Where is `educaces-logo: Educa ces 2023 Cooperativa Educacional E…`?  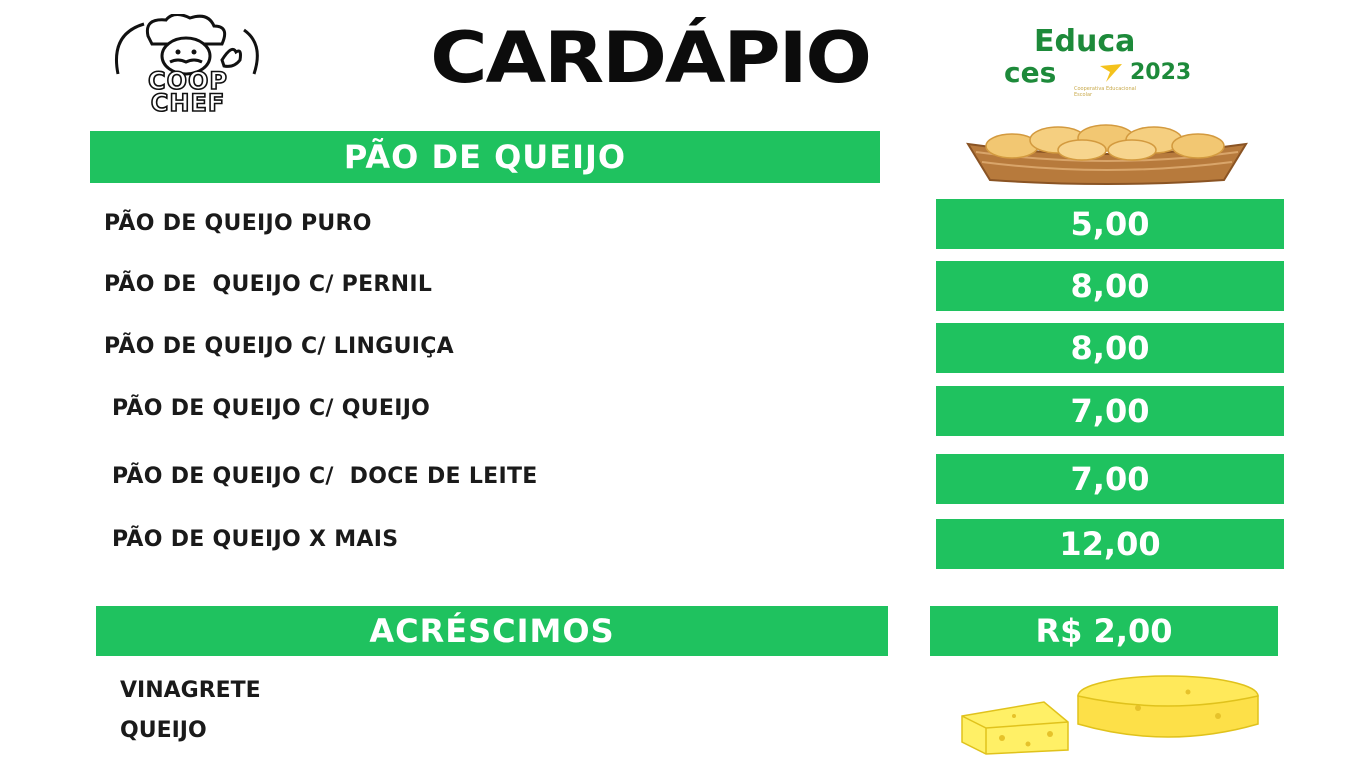 educaces-logo: Educa ces 2023 Cooperativa Educacional E… is located at coordinates (1135, 66).